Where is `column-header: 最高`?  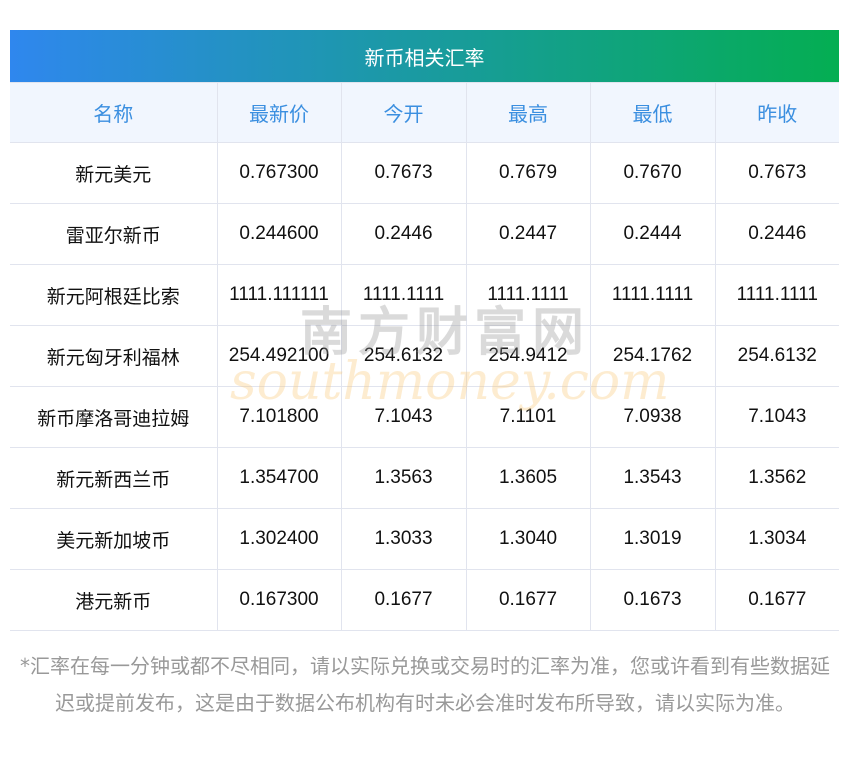
column-header: 最高 is located at coordinates (528, 112).